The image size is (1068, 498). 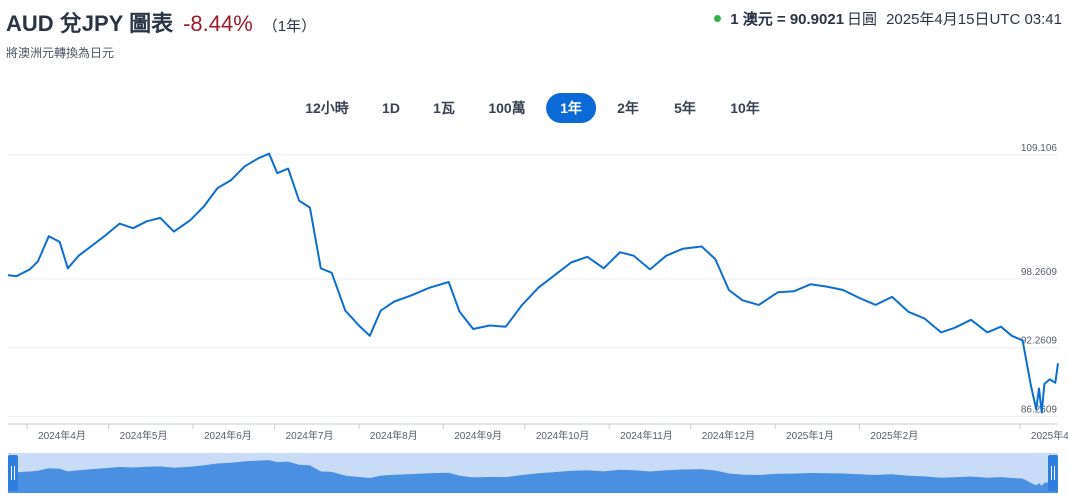 I want to click on y-tick-label: 86.2609, so click(x=1039, y=409).